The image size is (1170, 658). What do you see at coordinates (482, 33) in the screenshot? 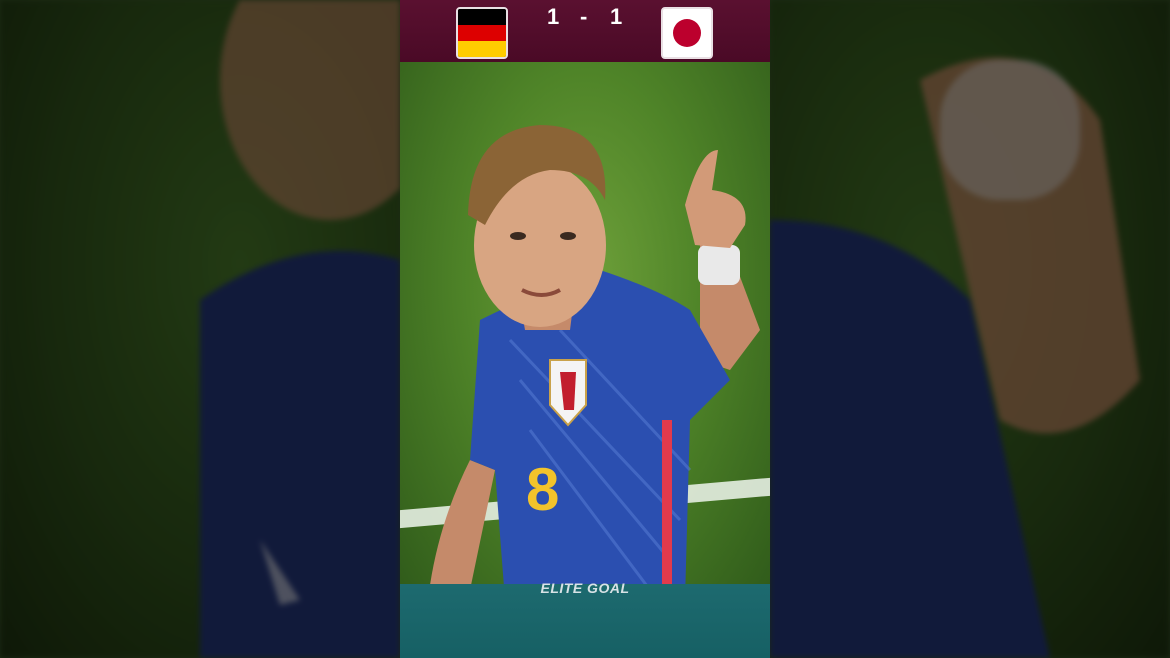
I see `germany-flag-icon` at bounding box center [482, 33].